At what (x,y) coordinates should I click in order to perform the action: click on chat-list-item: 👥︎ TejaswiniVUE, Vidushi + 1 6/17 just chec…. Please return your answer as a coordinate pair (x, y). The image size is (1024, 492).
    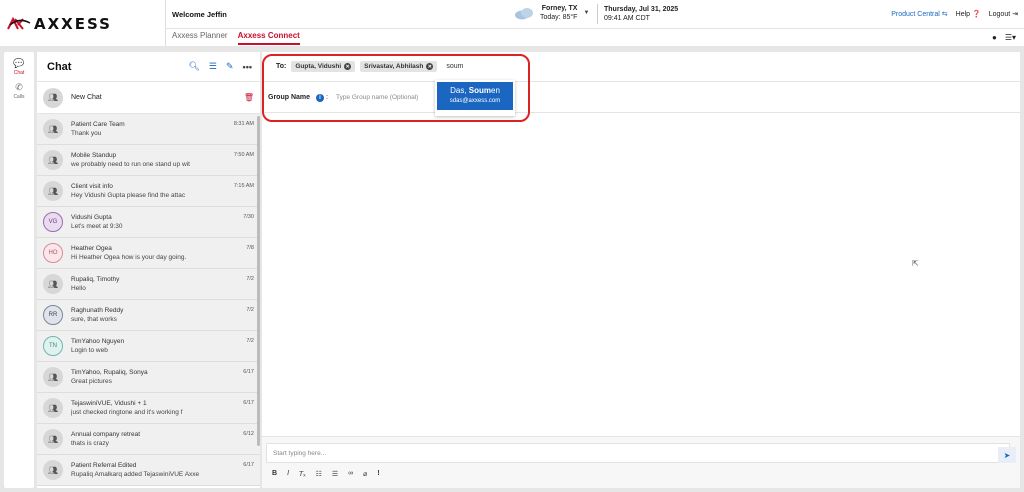
    Looking at the image, I should click on (148, 408).